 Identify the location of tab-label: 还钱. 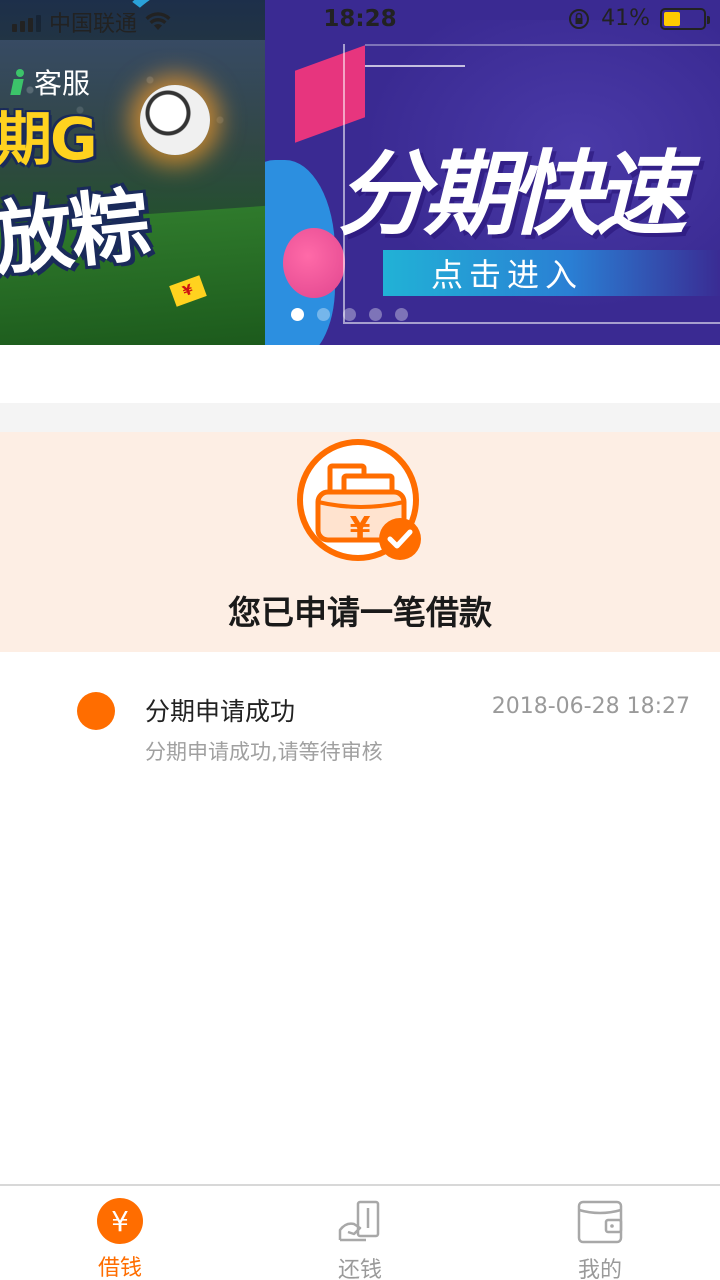
(359, 1269).